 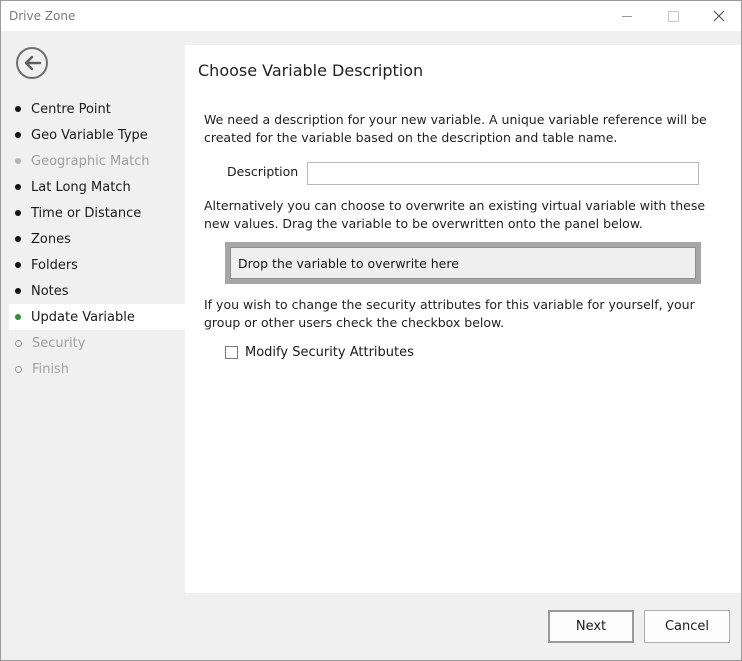 I want to click on maximize-icon, so click(x=673, y=16).